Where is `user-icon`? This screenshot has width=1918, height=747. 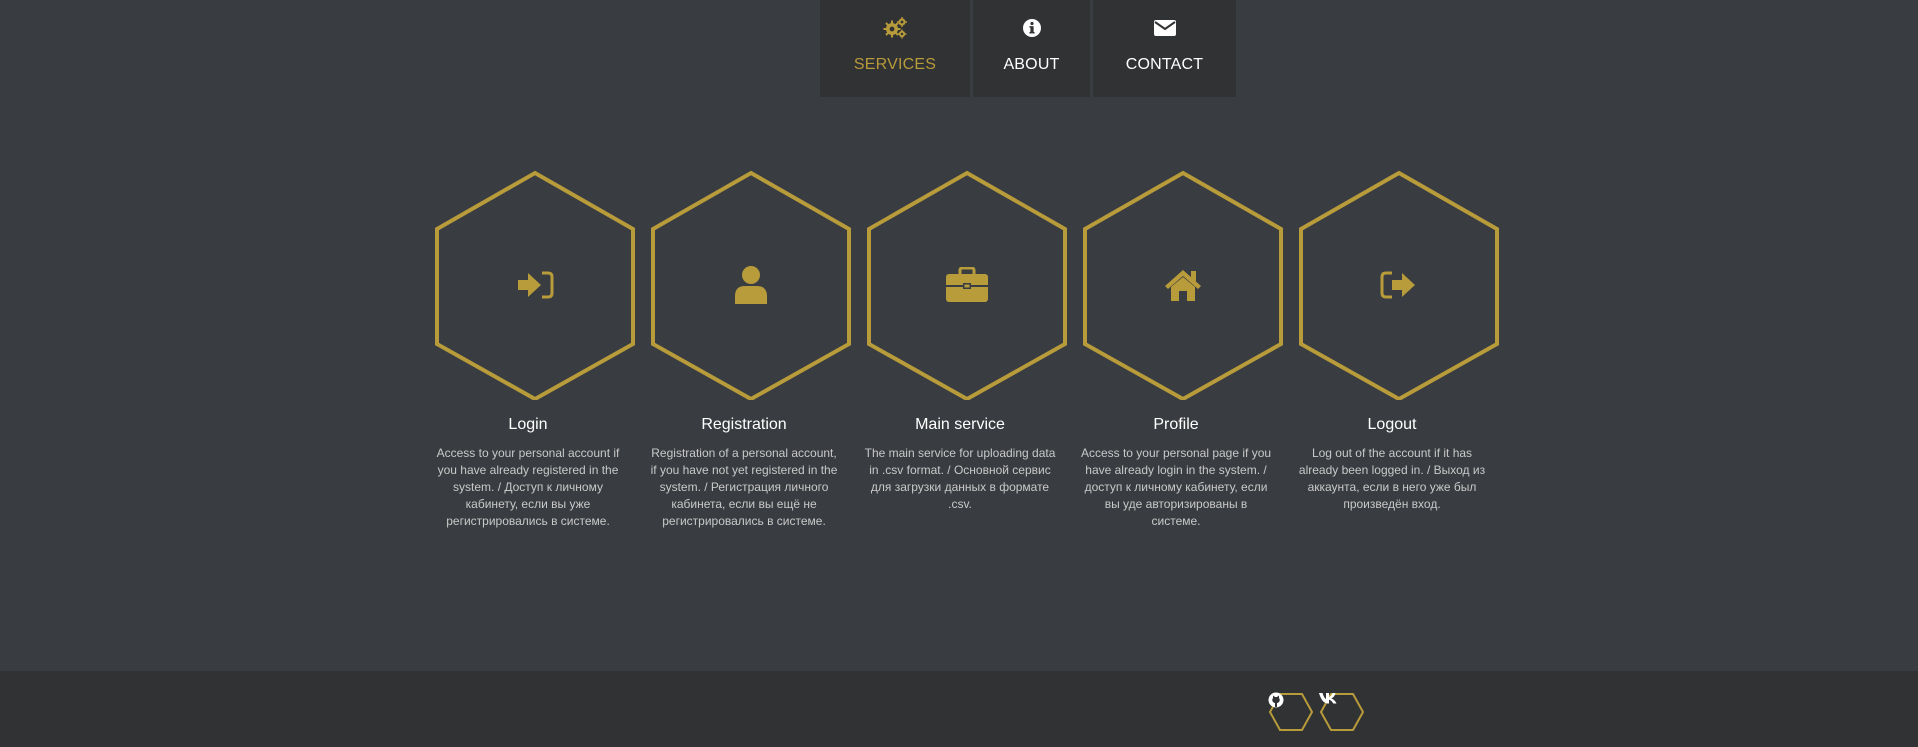 user-icon is located at coordinates (751, 285).